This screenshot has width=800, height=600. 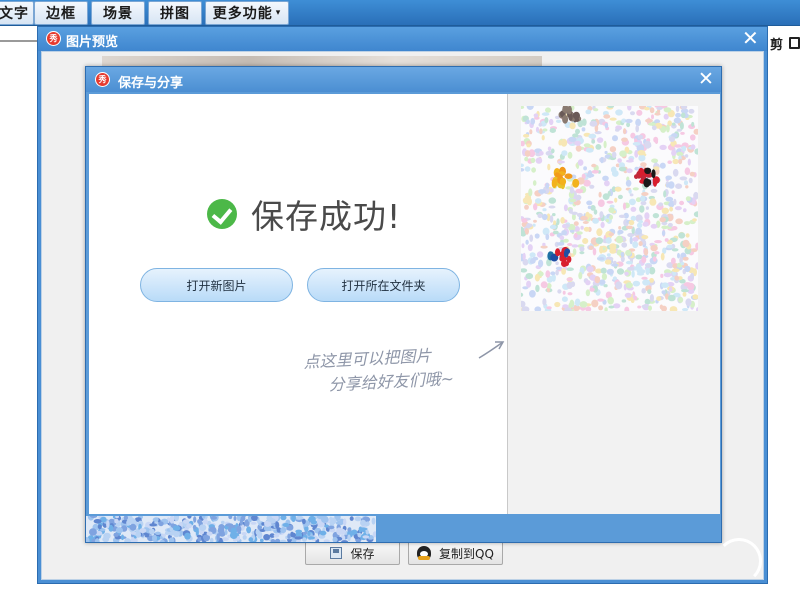 What do you see at coordinates (362, 553) in the screenshot?
I see `save-button-label: 保存` at bounding box center [362, 553].